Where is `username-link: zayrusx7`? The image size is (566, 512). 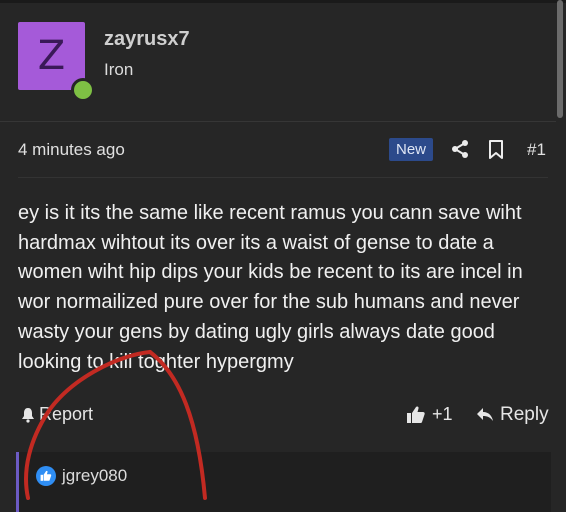
username-link: zayrusx7 is located at coordinates (147, 39).